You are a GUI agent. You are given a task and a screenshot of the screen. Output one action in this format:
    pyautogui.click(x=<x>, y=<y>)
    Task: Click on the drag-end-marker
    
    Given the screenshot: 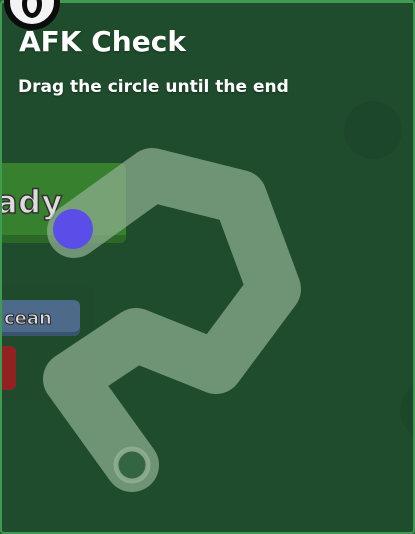 What is the action you would take?
    pyautogui.click(x=132, y=465)
    